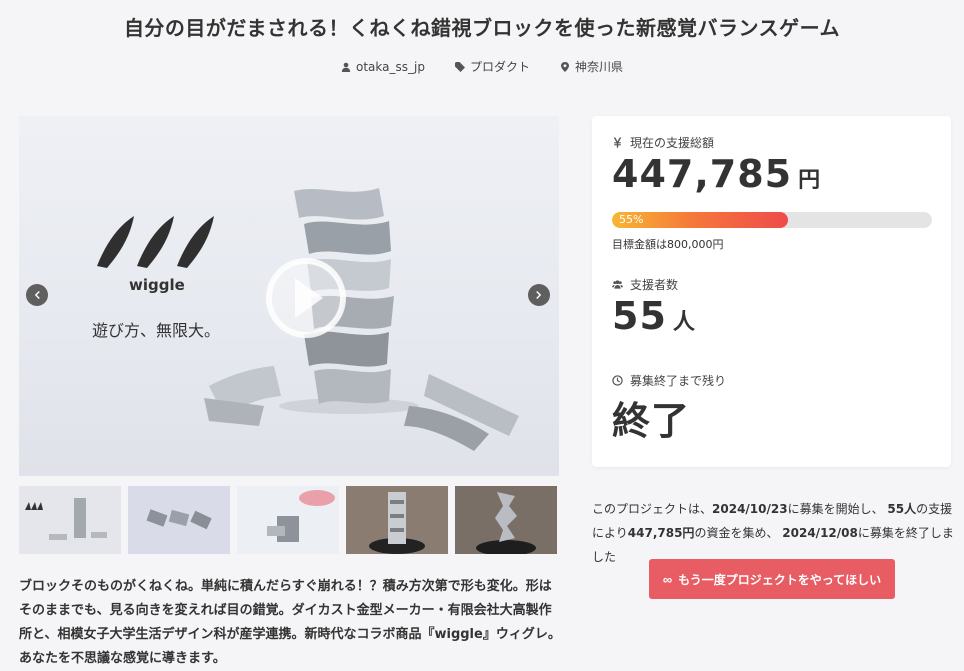  I want to click on summary-amount: 447,785円, so click(661, 533).